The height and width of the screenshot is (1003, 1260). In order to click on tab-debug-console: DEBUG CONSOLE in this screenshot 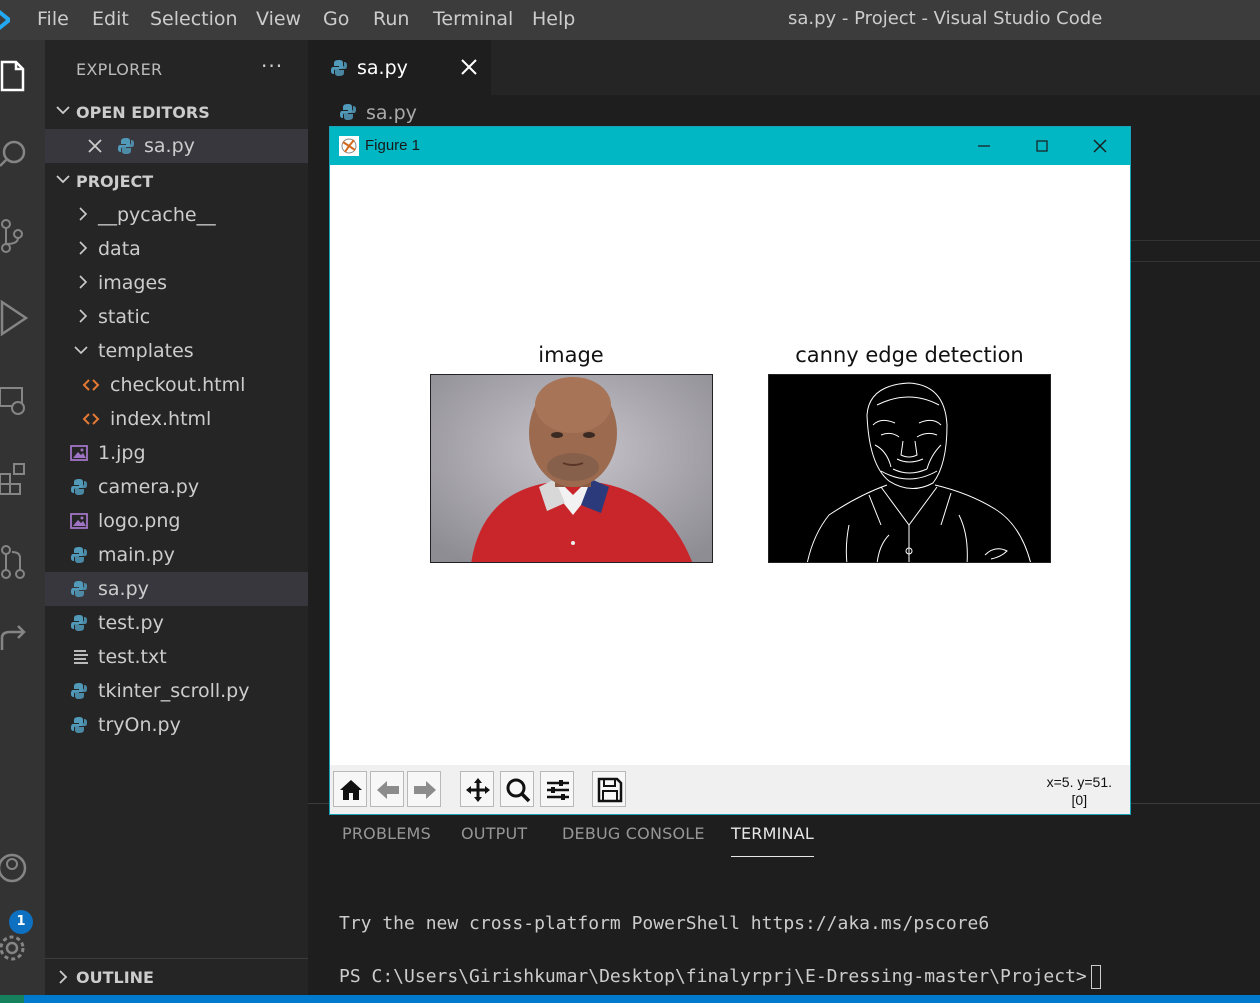, I will do `click(633, 833)`.